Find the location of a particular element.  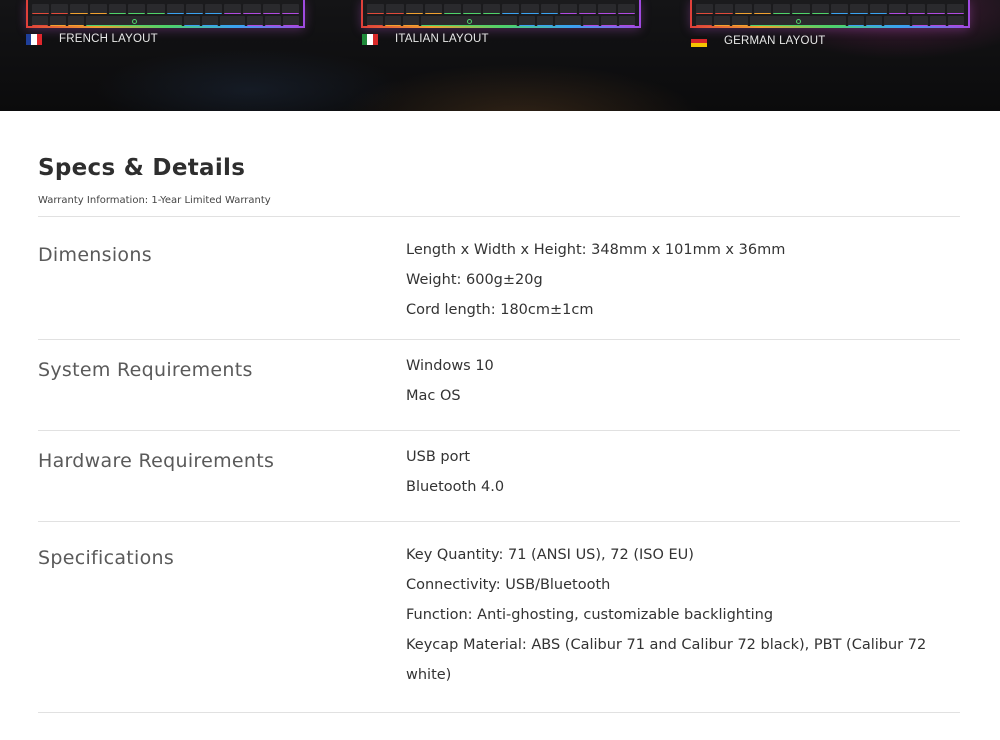

layout-label-text: GERMAN LAYOUT is located at coordinates (775, 41).